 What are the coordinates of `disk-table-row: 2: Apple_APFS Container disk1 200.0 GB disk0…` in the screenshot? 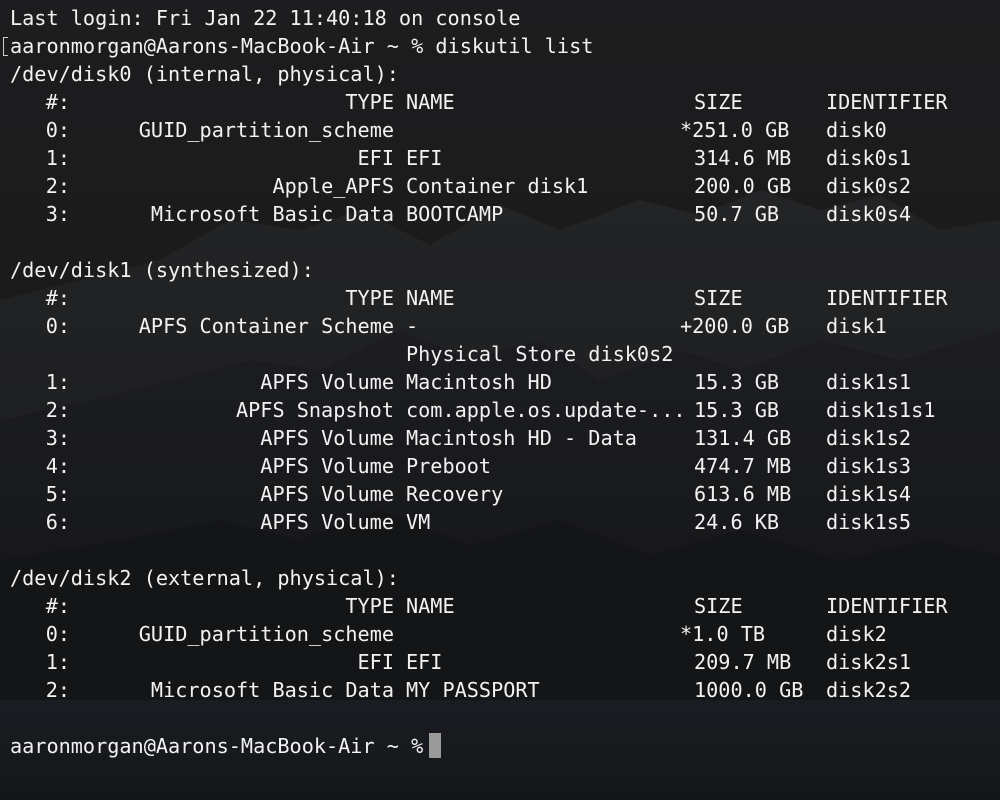 It's located at (500, 186).